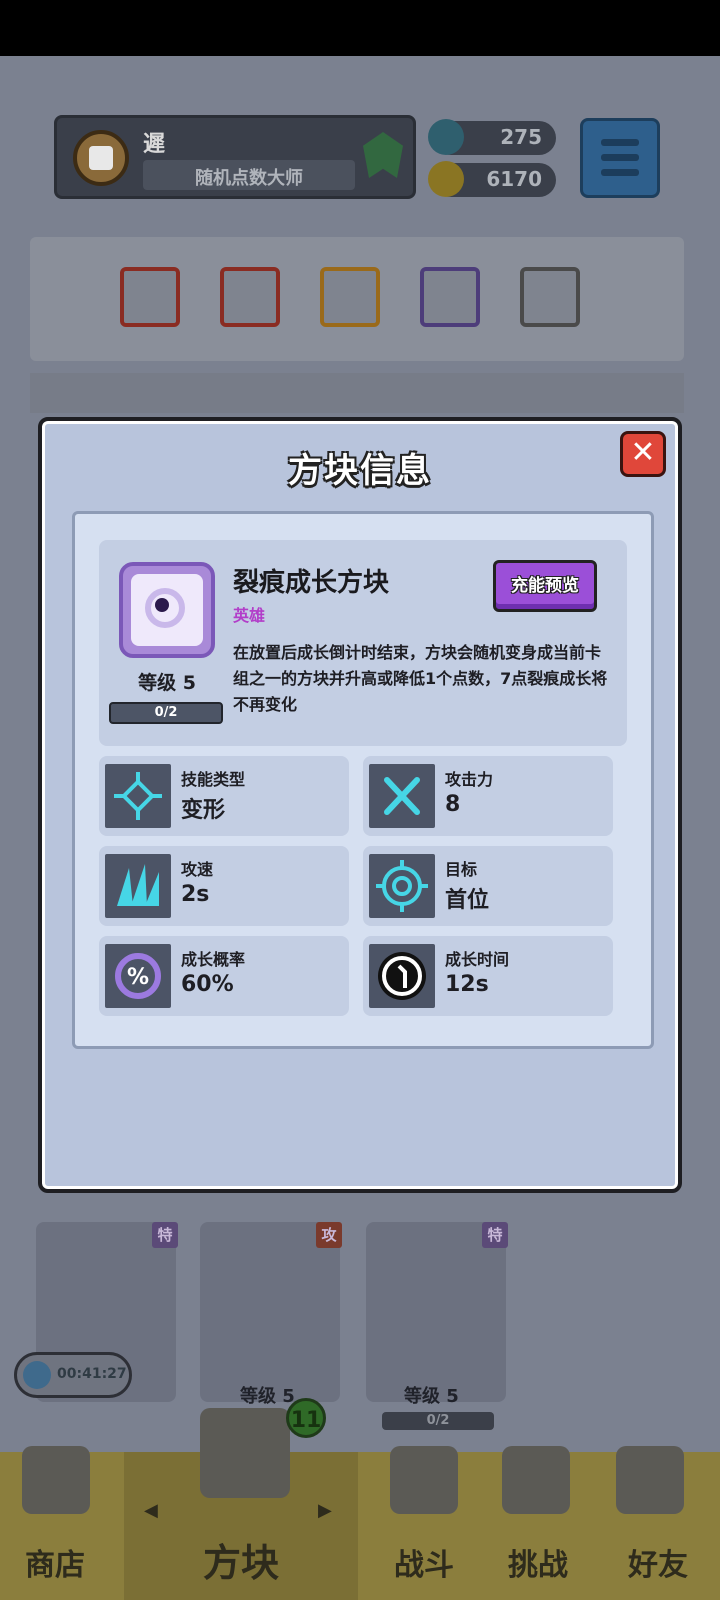 Image resolution: width=720 pixels, height=1600 pixels. Describe the element at coordinates (138, 886) in the screenshot. I see `attack-speed-icon` at that location.